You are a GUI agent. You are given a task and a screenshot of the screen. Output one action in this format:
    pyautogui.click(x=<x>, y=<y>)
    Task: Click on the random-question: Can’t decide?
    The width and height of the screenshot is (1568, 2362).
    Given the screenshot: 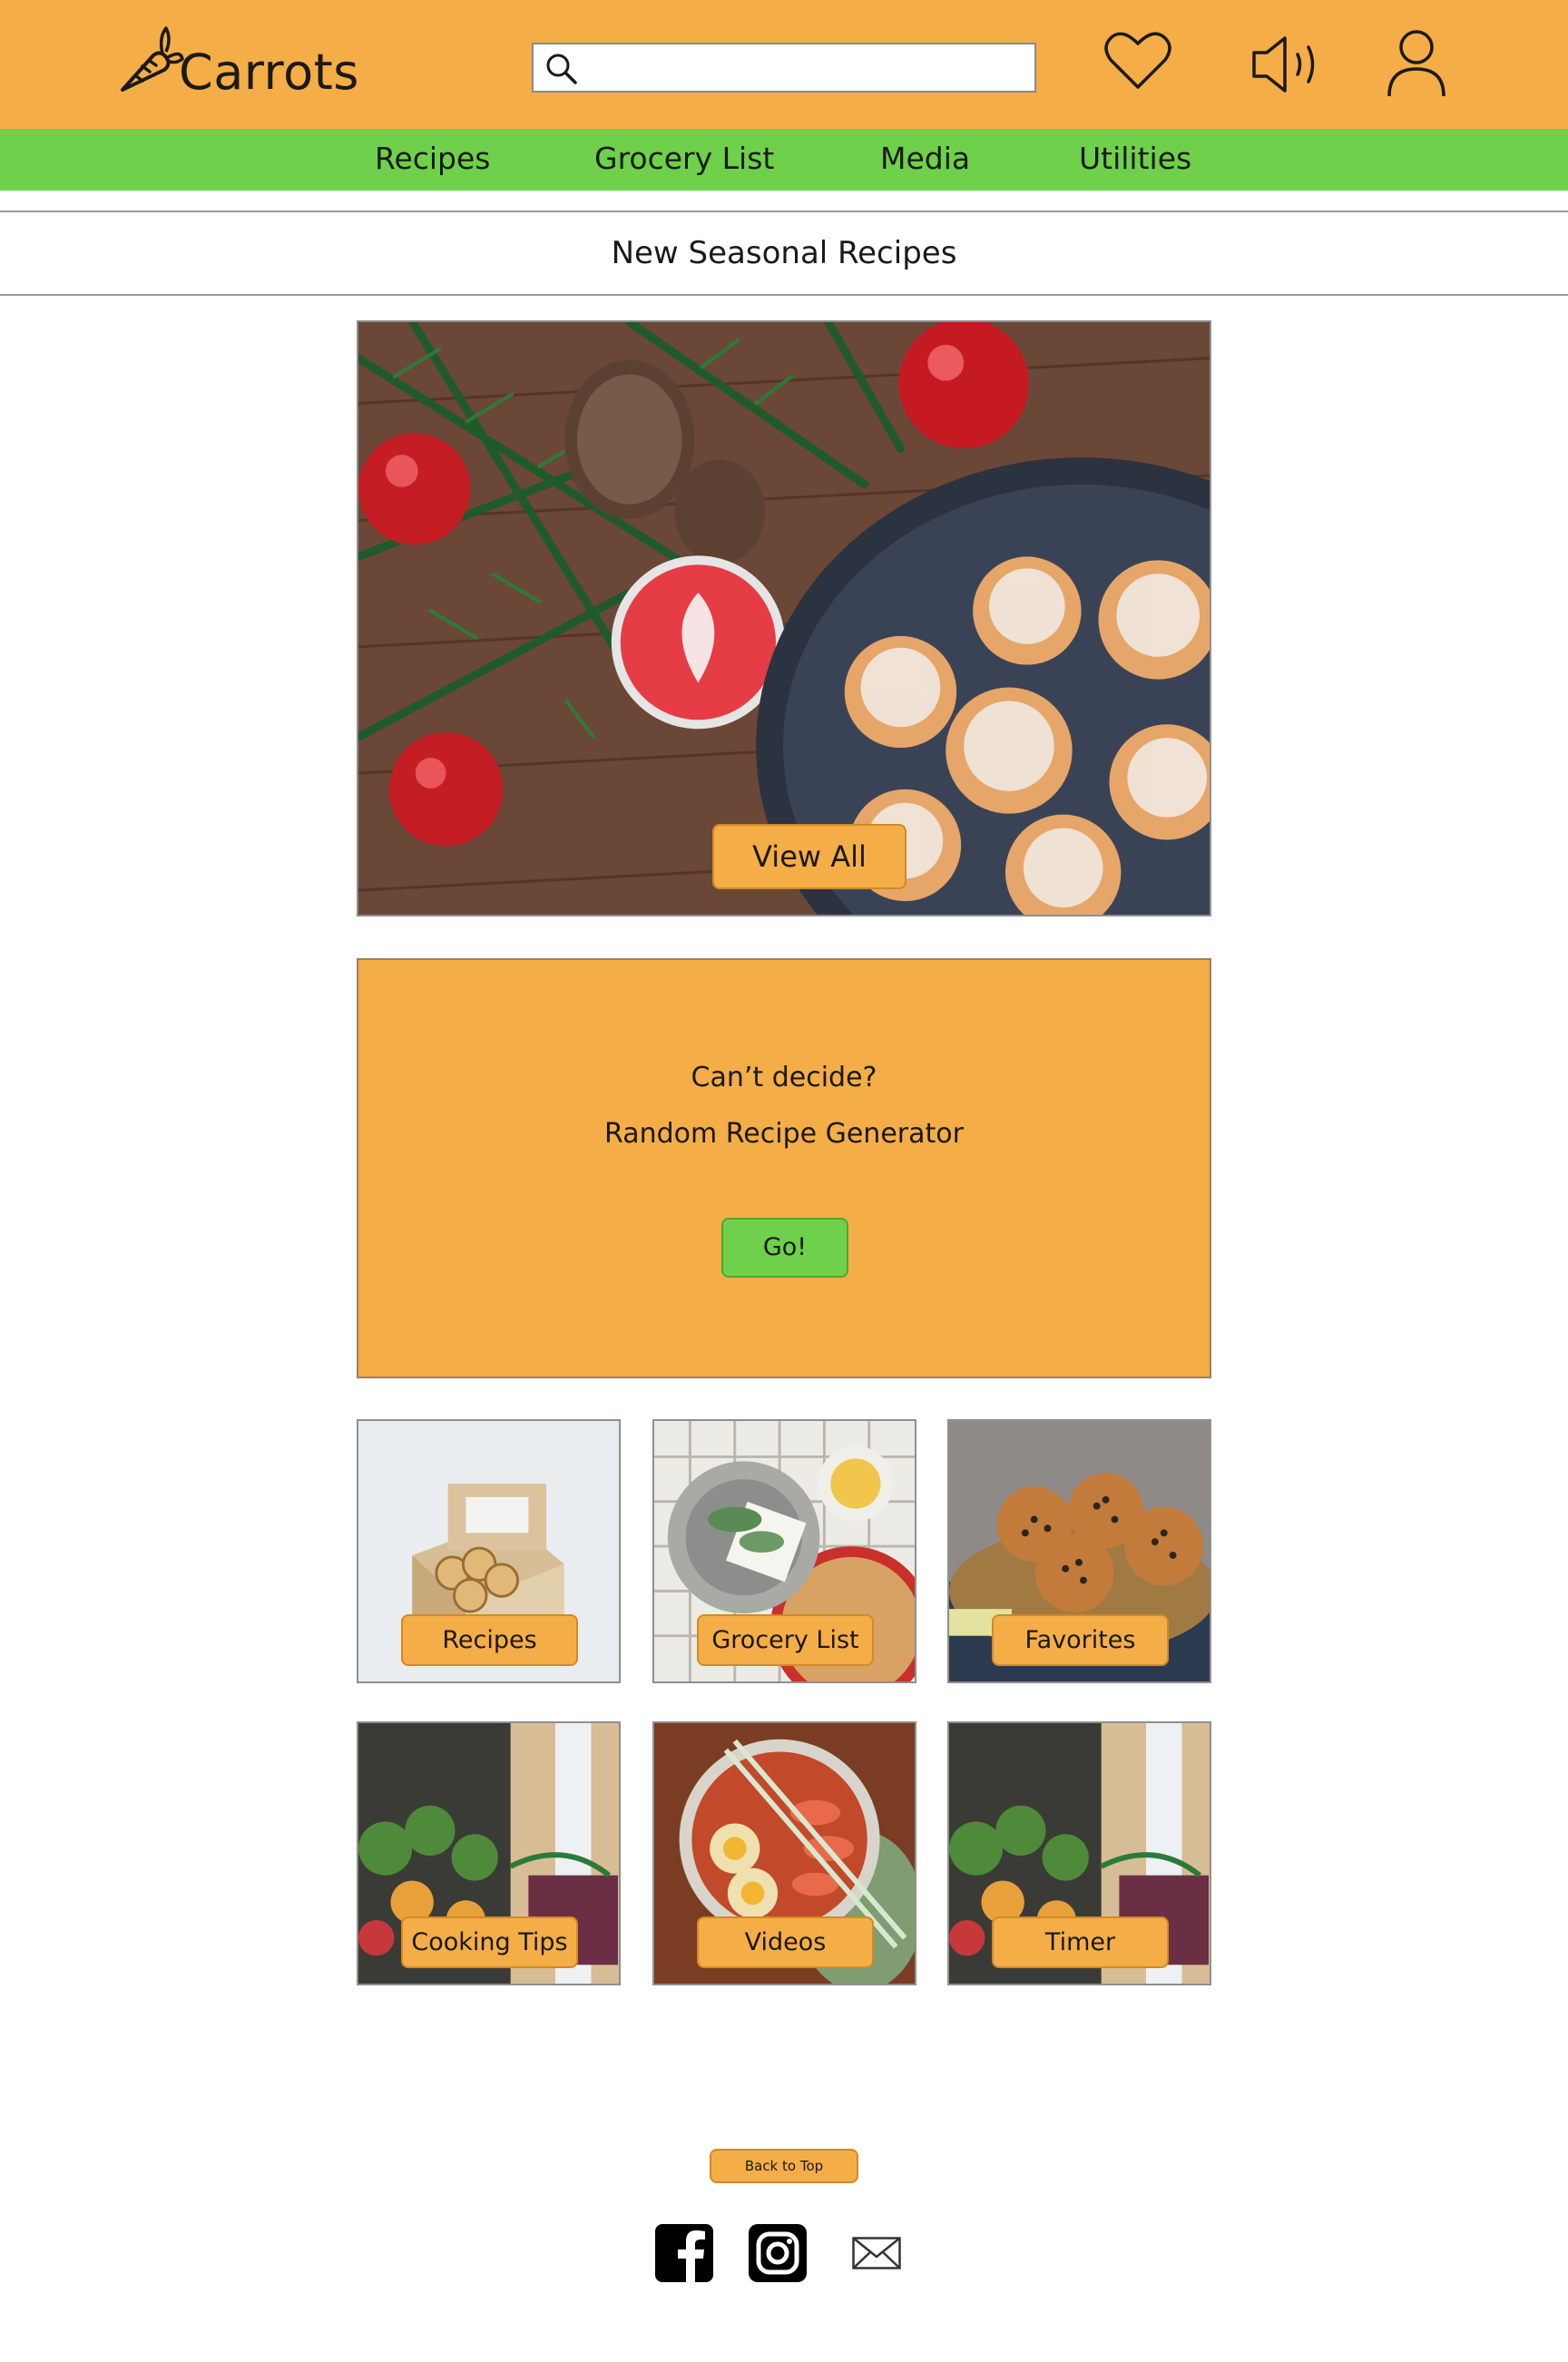 What is the action you would take?
    pyautogui.click(x=784, y=1077)
    